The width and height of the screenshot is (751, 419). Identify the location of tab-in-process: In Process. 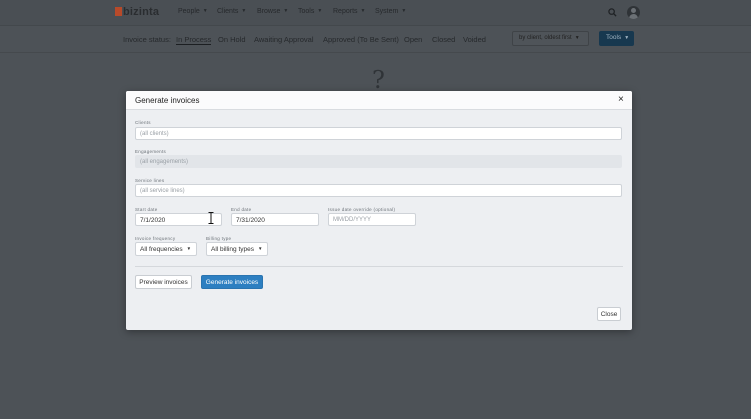
(194, 40).